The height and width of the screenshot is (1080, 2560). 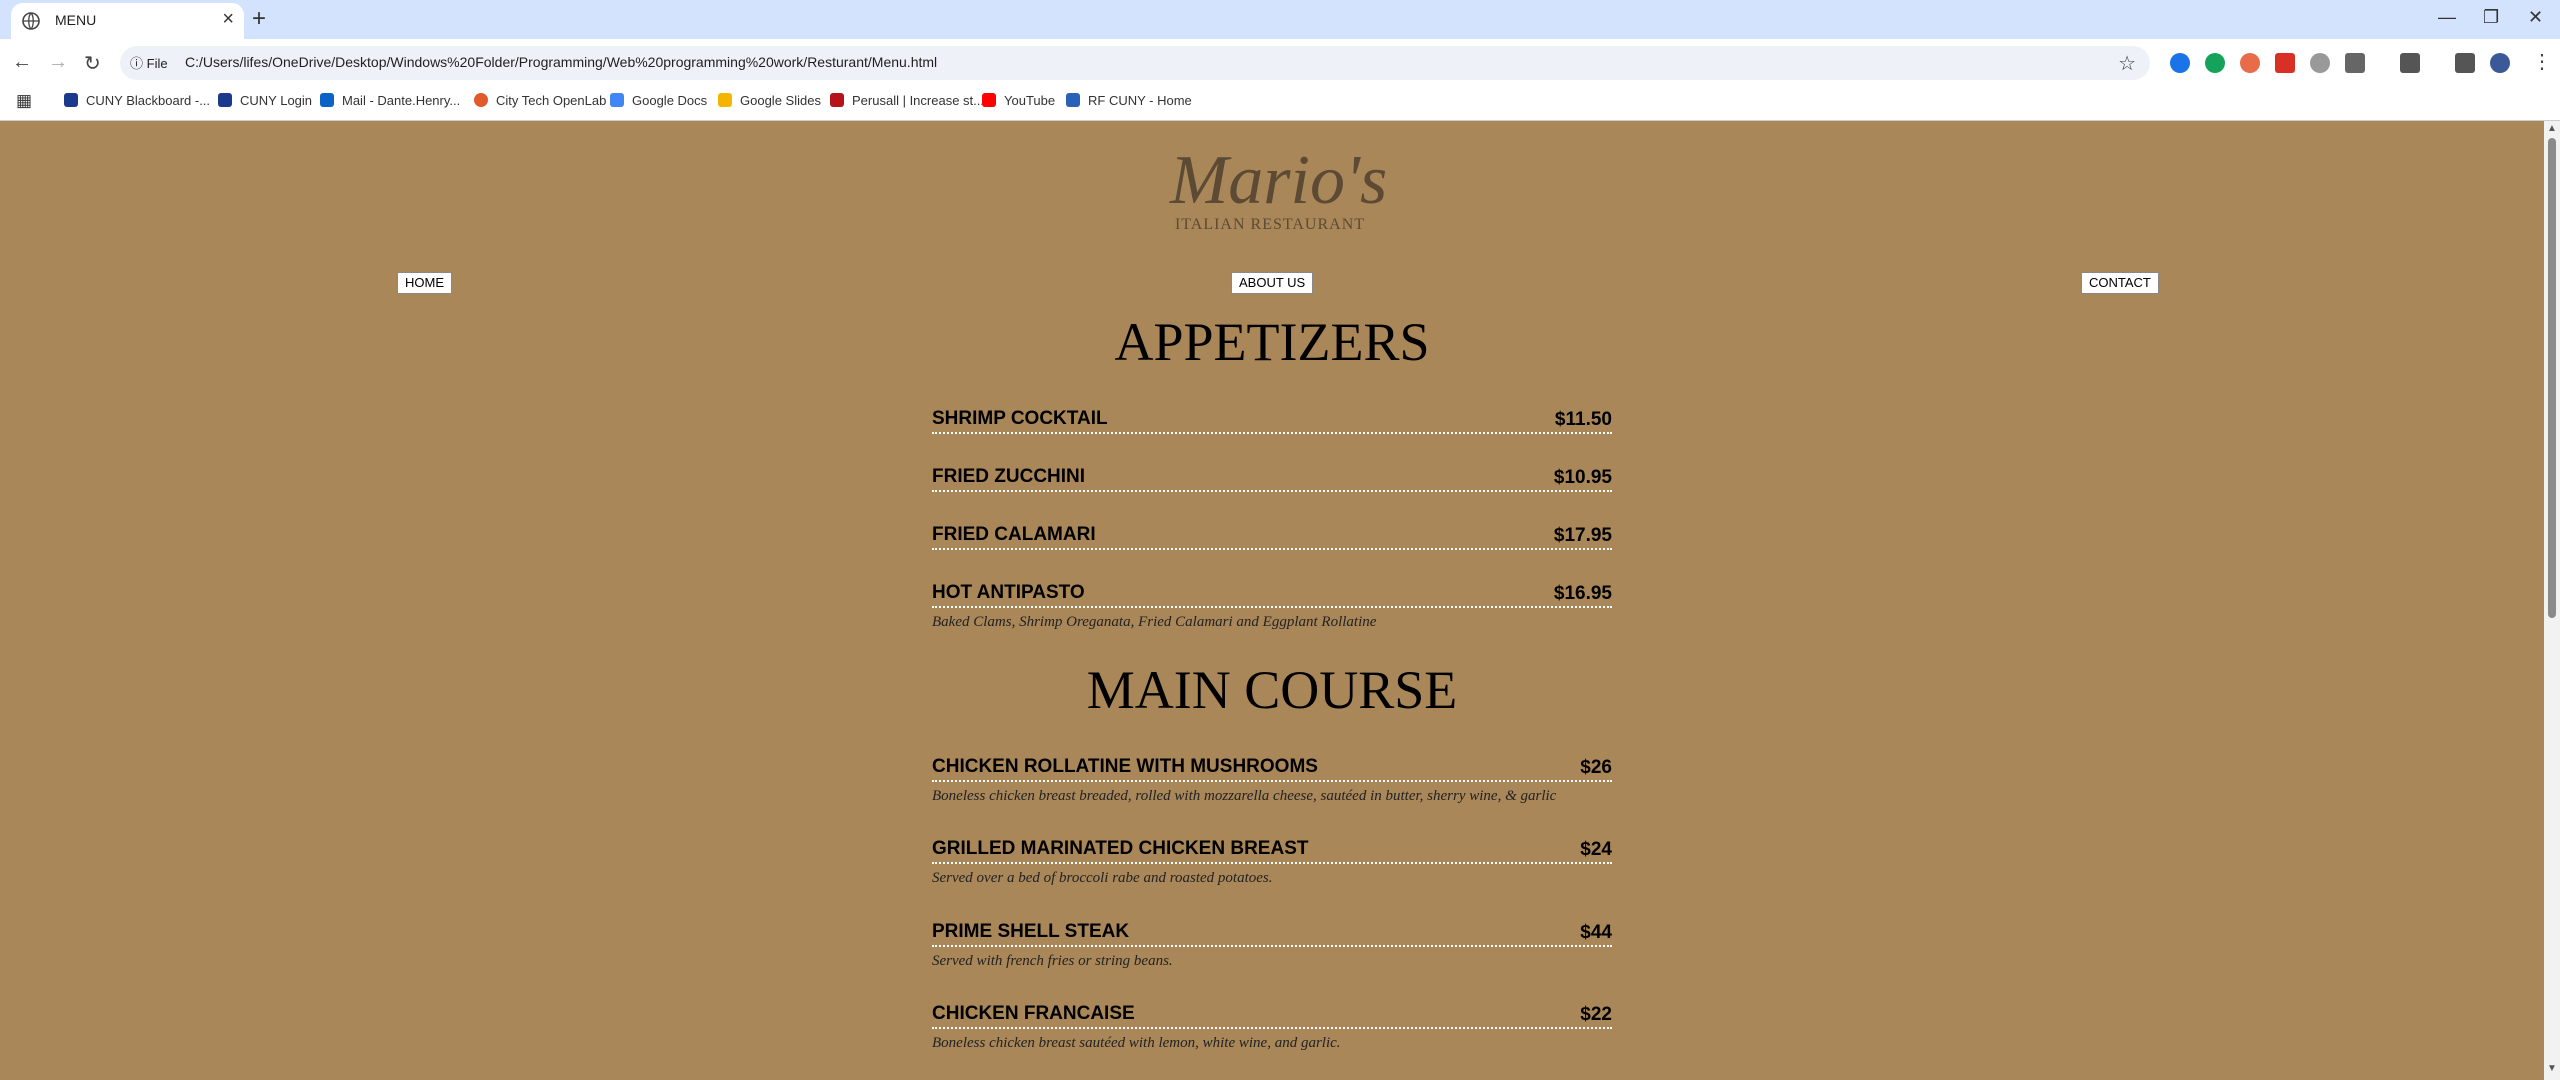 What do you see at coordinates (1008, 592) in the screenshot?
I see `item-name: HOT ANTIPASTO` at bounding box center [1008, 592].